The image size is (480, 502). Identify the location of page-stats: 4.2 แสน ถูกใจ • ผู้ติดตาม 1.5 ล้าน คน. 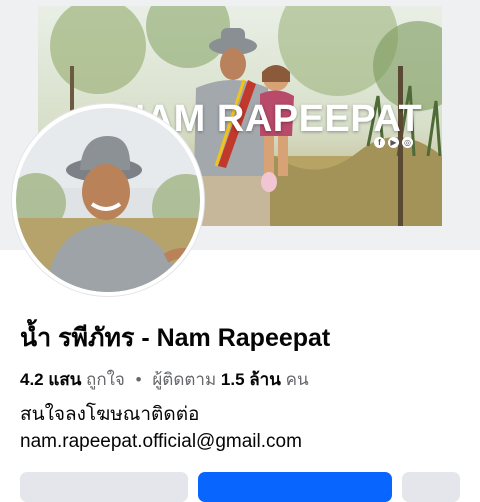
(164, 379).